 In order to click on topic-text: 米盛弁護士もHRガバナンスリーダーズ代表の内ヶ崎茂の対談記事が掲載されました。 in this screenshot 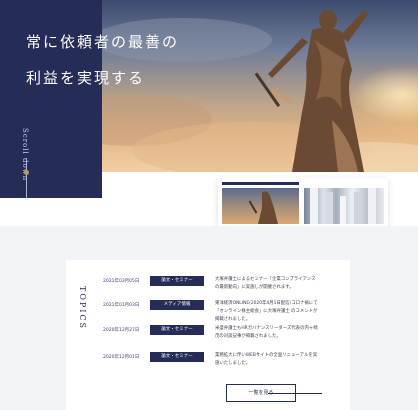, I will do `click(267, 333)`.